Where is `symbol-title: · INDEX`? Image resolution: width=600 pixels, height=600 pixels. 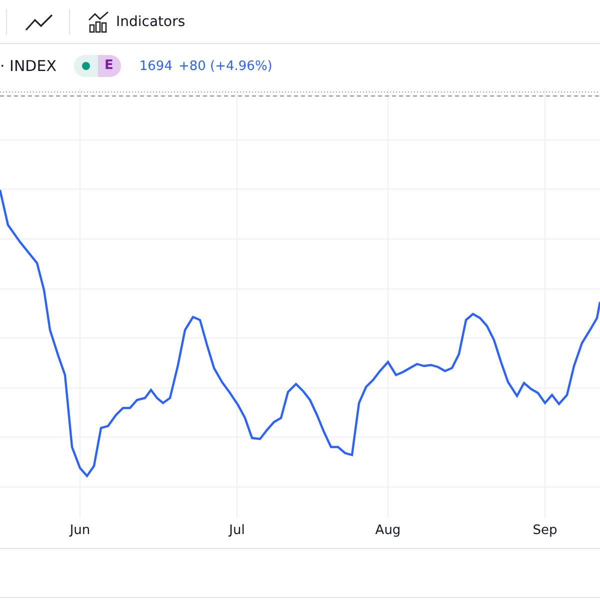 symbol-title: · INDEX is located at coordinates (28, 66).